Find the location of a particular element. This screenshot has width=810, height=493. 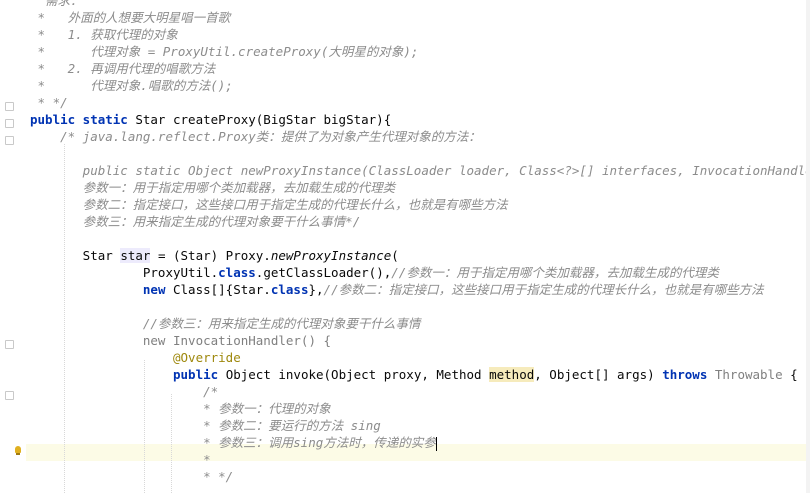

code-token: { is located at coordinates (790, 374).